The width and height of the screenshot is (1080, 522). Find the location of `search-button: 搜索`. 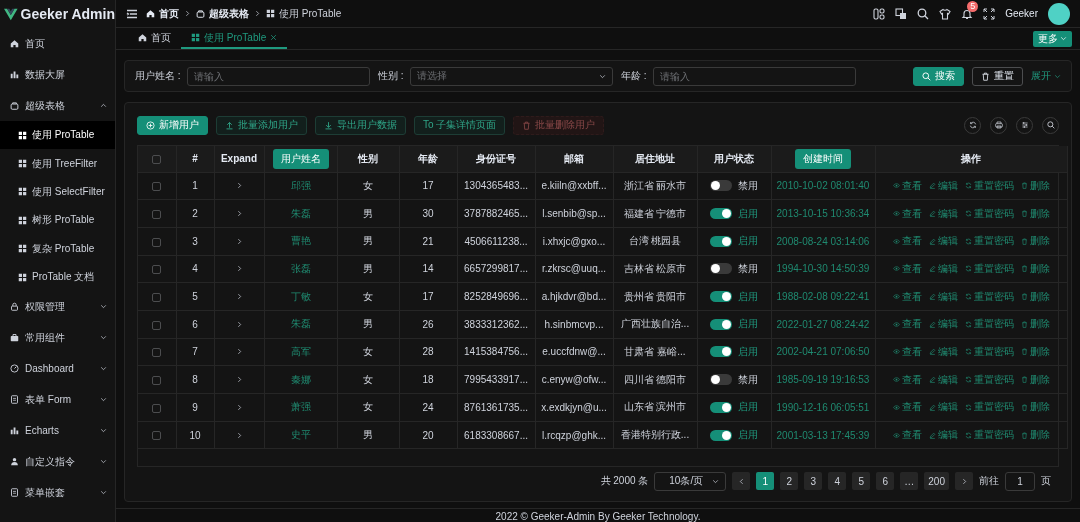

search-button: 搜索 is located at coordinates (938, 76).